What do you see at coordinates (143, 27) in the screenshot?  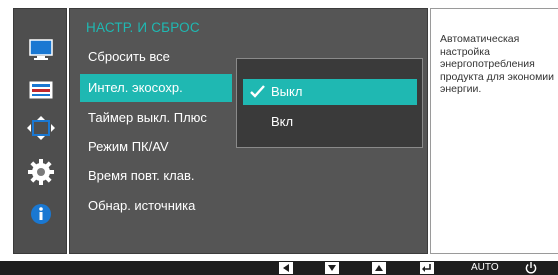 I see `menu-title: НАСТР. И СБРОС` at bounding box center [143, 27].